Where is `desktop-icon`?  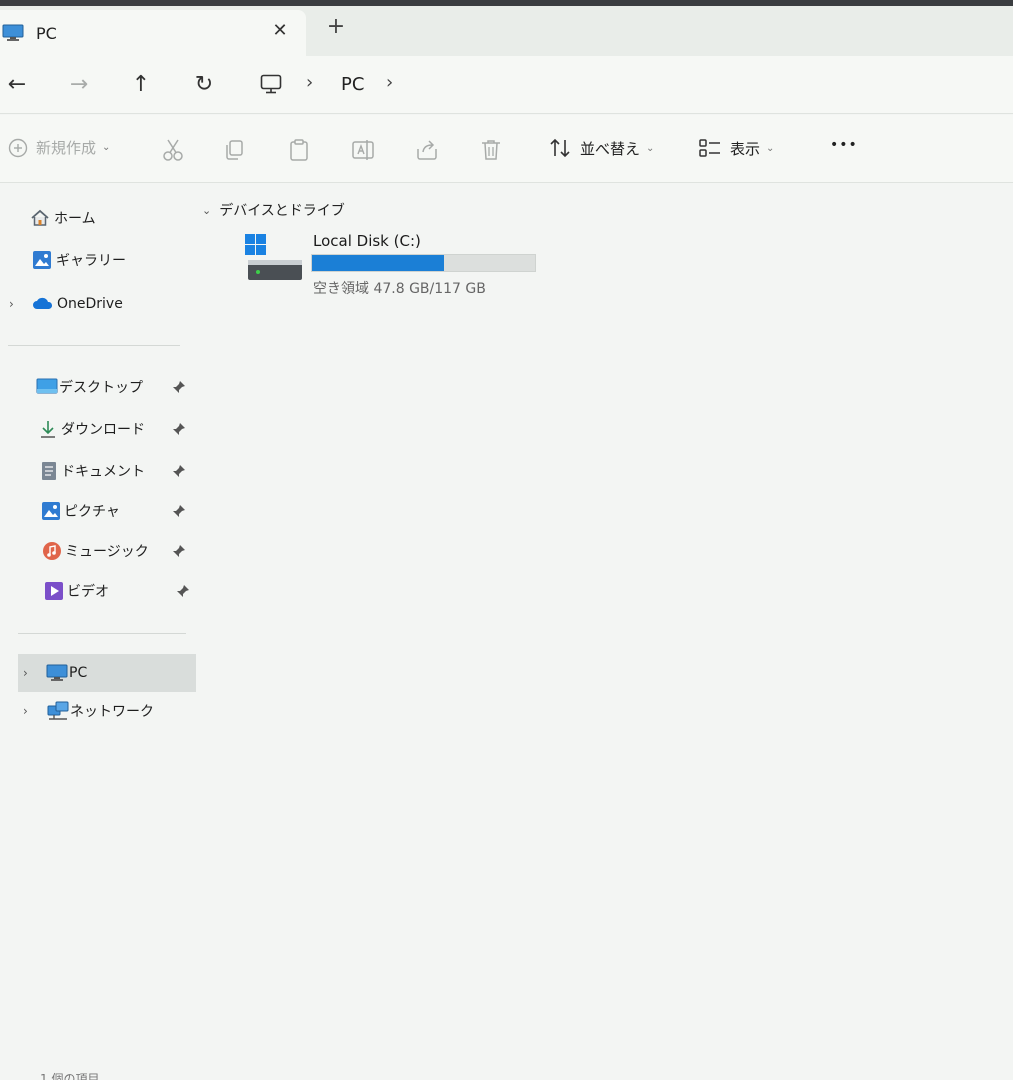
desktop-icon is located at coordinates (47, 387).